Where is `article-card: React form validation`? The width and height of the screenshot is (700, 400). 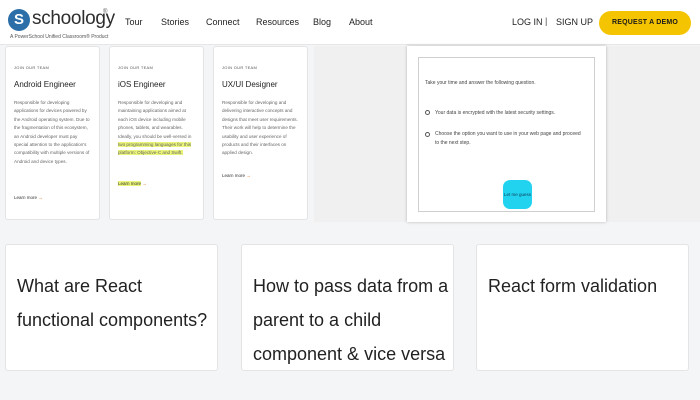 article-card: React form validation is located at coordinates (582, 307).